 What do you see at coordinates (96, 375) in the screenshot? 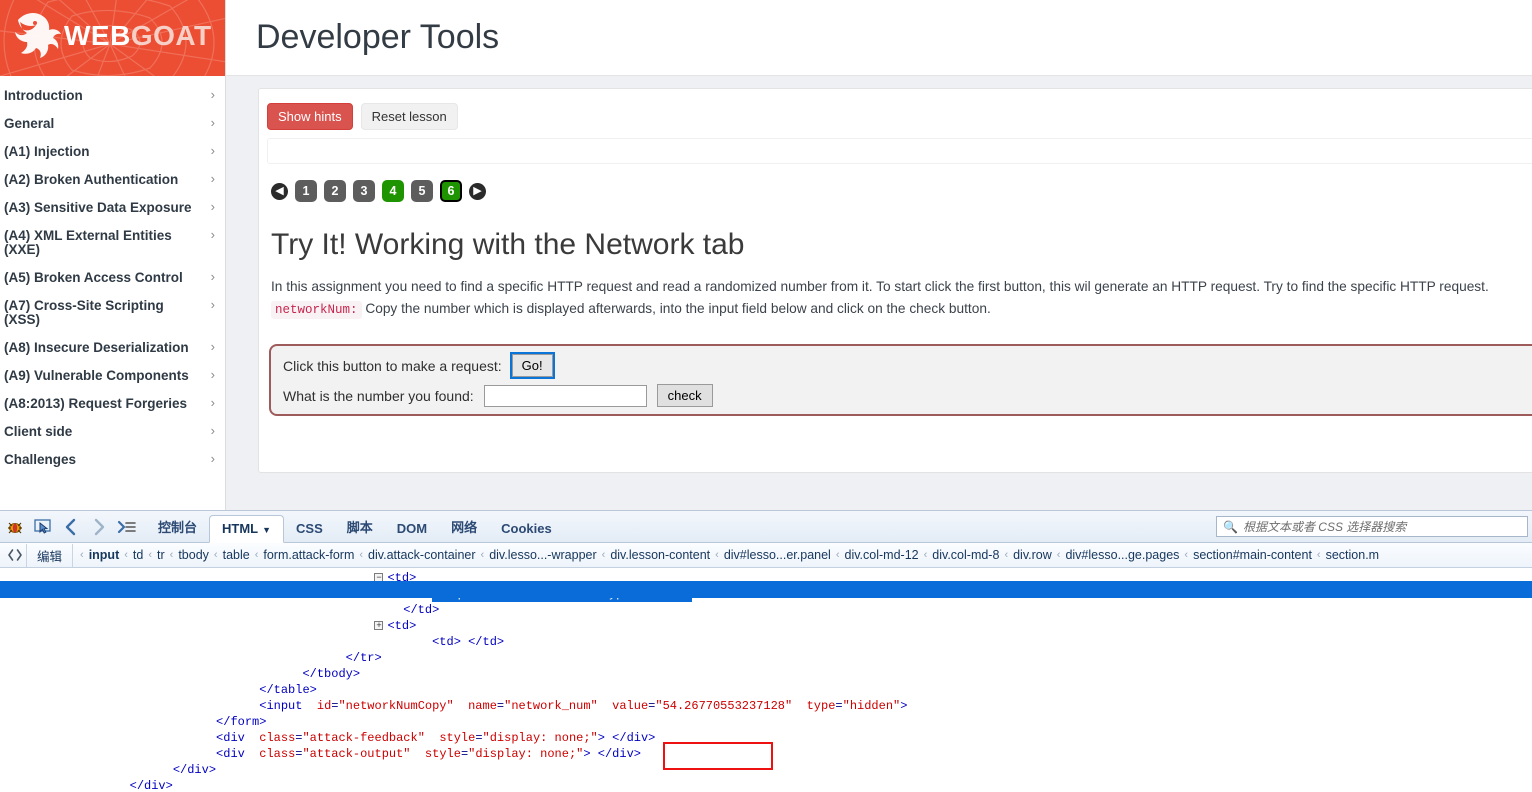
I see `sidebar-item-label: (A9) Vulnerable Components` at bounding box center [96, 375].